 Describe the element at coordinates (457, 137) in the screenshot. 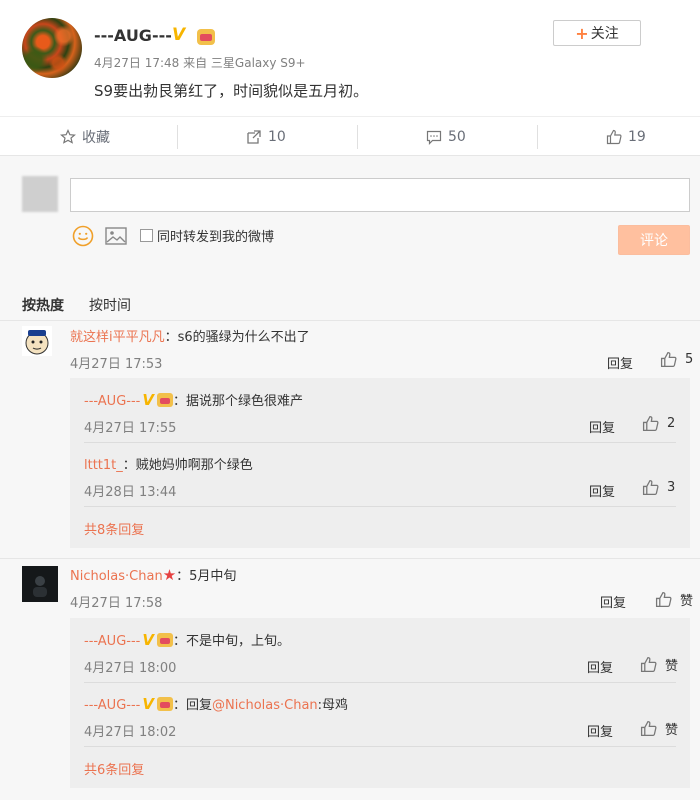

I see `comment-count: 50` at that location.